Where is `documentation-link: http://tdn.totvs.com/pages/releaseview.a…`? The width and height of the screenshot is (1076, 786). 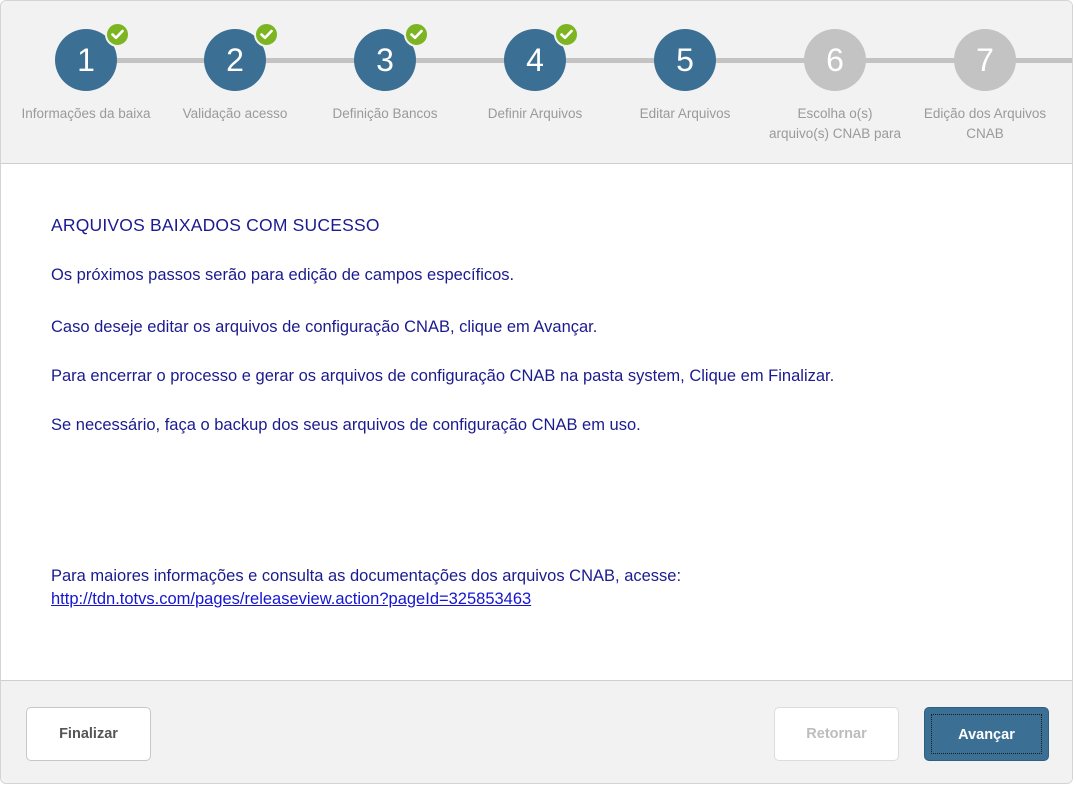
documentation-link: http://tdn.totvs.com/pages/releaseview.a… is located at coordinates (291, 599).